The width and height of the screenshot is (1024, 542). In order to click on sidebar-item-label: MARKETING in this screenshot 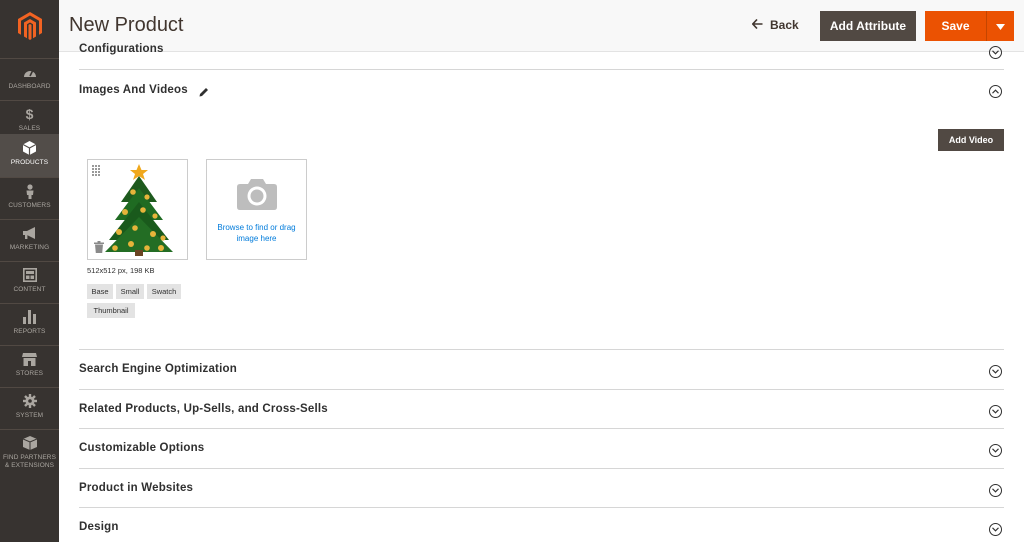, I will do `click(29, 247)`.